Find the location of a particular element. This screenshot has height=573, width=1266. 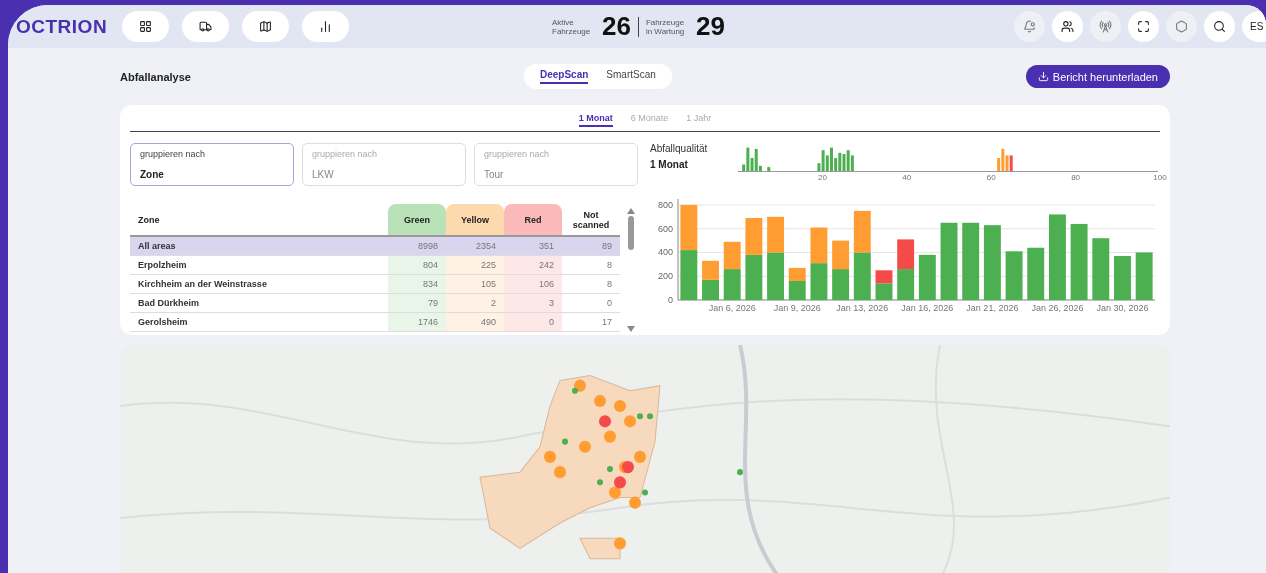

scroll-up-icon is located at coordinates (631, 211).